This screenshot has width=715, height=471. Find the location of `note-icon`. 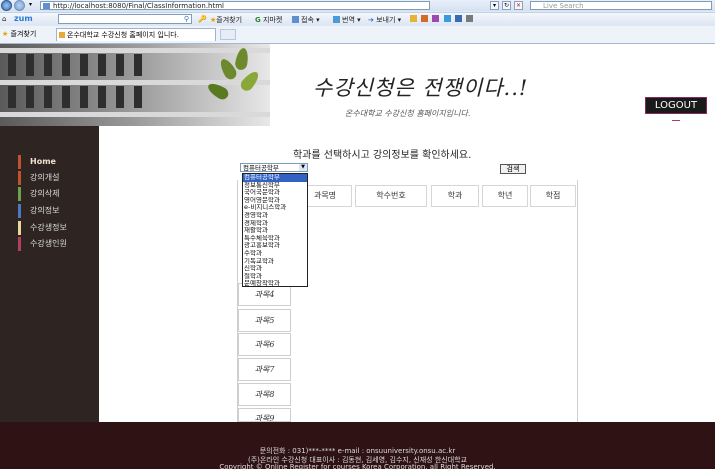

note-icon is located at coordinates (413, 18).